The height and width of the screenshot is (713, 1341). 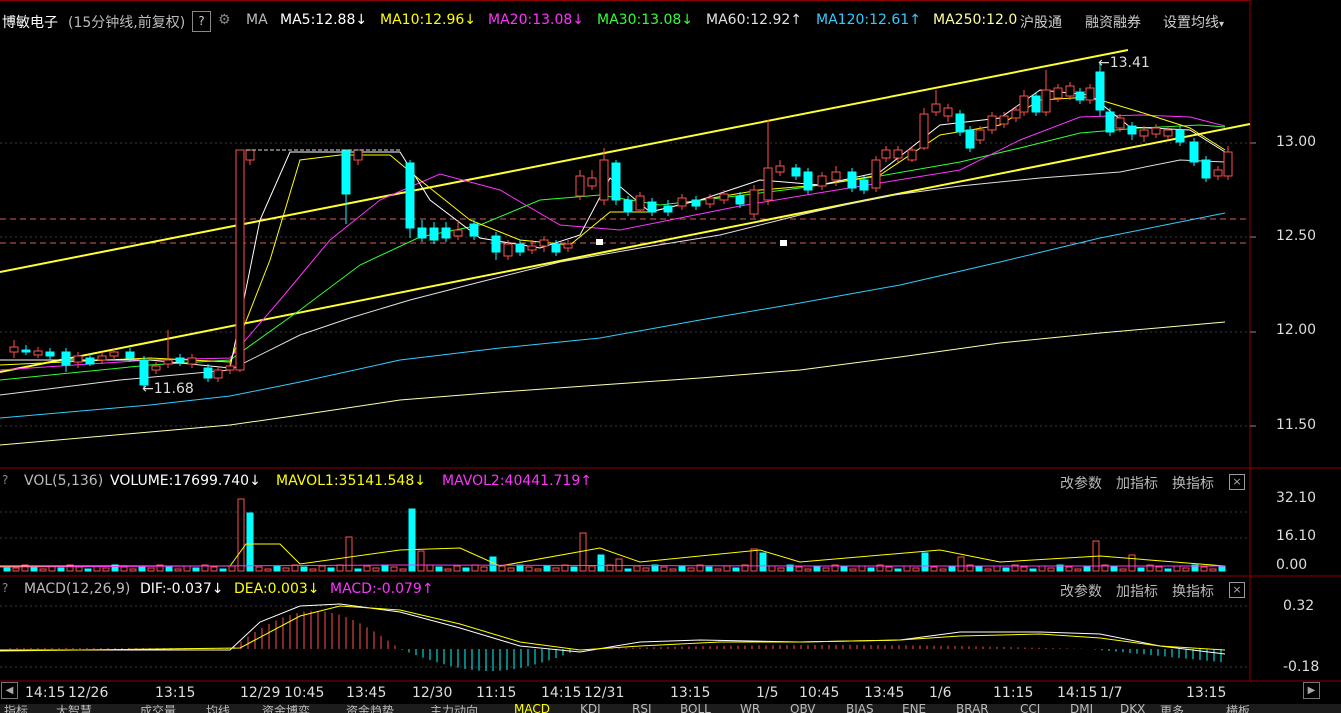 What do you see at coordinates (1081, 708) in the screenshot?
I see `tab-dmi: DMI` at bounding box center [1081, 708].